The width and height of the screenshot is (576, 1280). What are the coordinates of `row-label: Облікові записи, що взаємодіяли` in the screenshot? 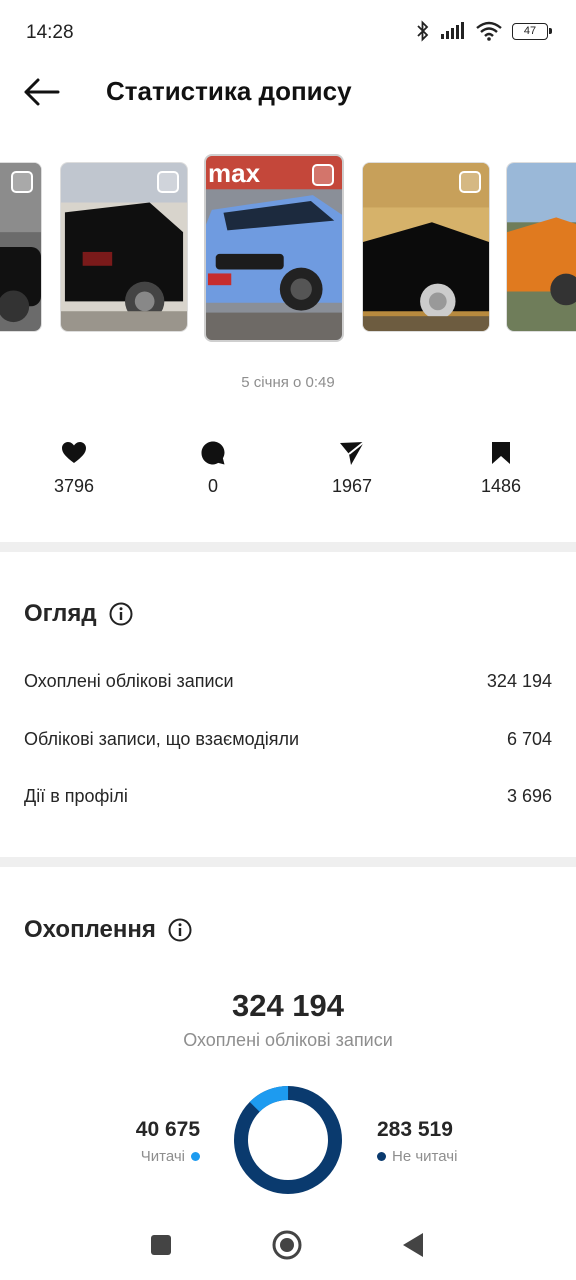 It's located at (162, 739).